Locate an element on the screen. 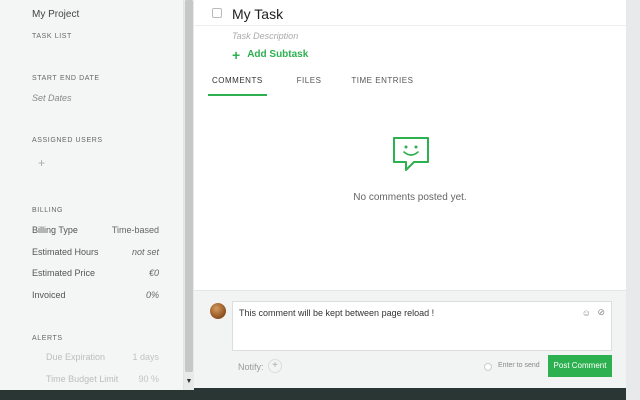  alert-due-value: 1 days is located at coordinates (145, 357).